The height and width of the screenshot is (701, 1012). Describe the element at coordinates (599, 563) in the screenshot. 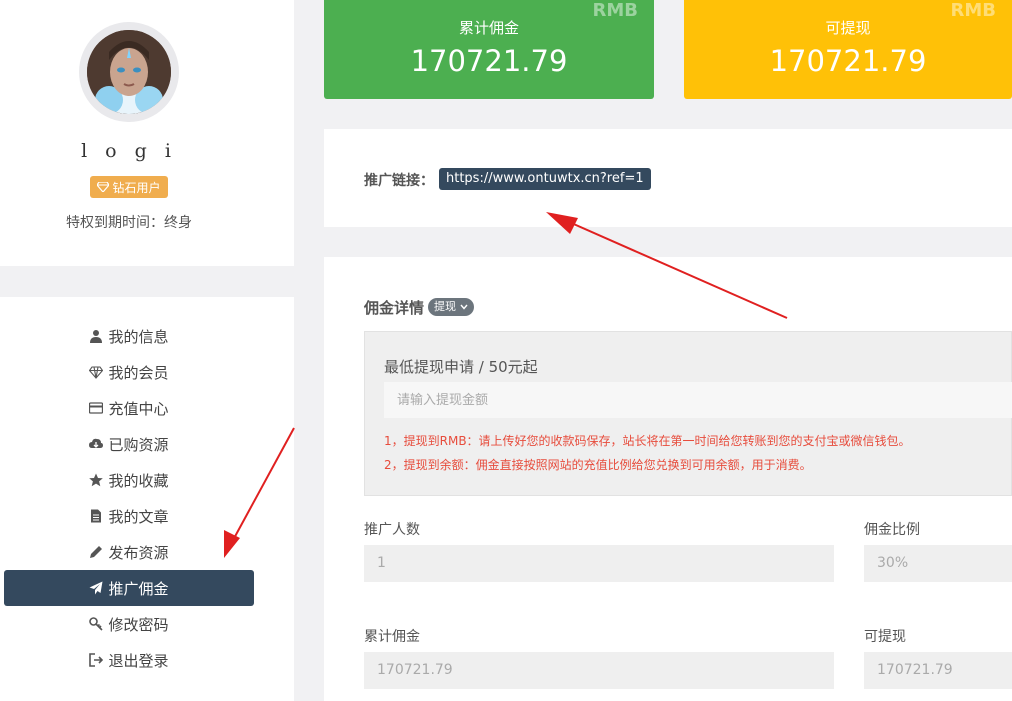

I see `referral-count-field: 1` at that location.